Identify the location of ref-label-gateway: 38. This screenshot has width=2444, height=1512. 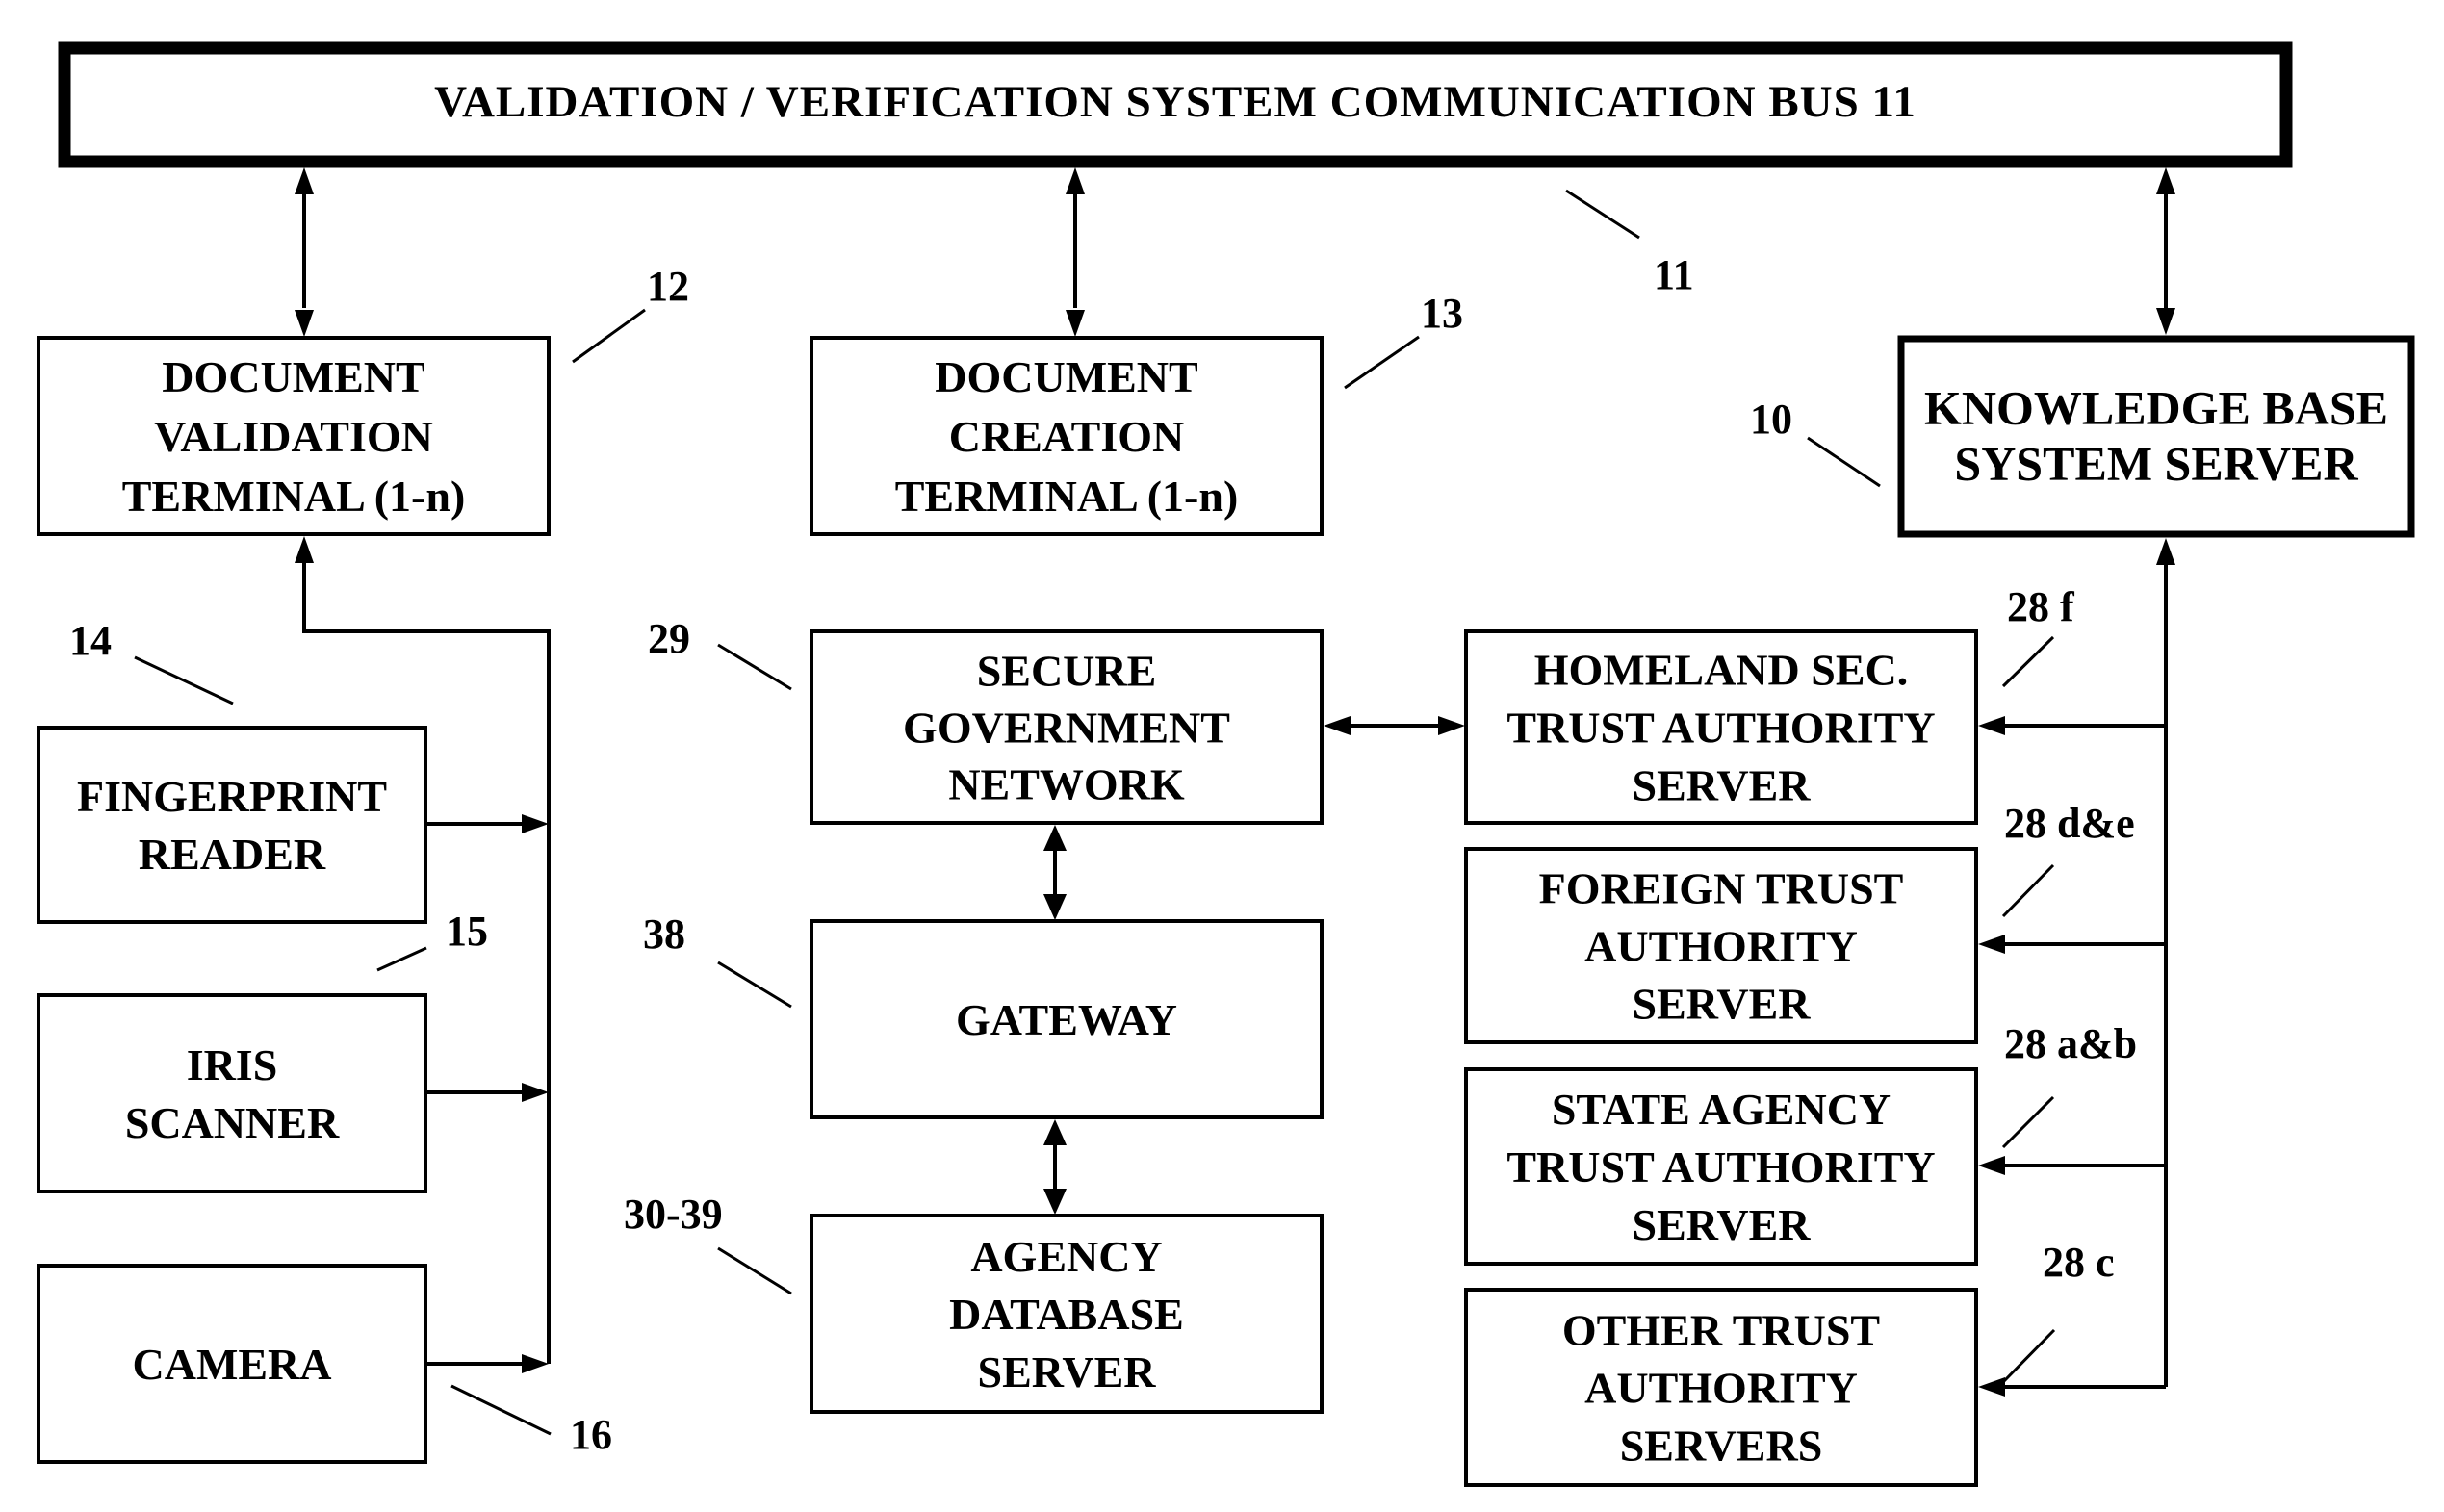
(664, 934).